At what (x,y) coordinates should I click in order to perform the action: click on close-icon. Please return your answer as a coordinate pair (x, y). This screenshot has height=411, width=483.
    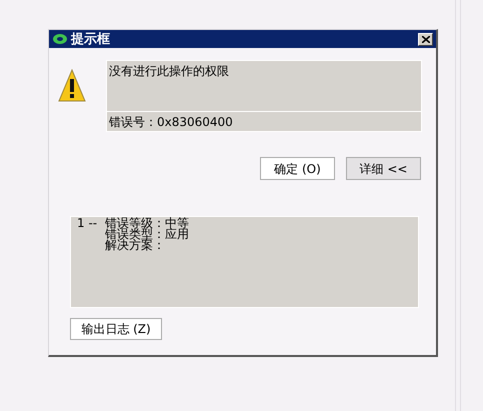
    Looking at the image, I should click on (426, 39).